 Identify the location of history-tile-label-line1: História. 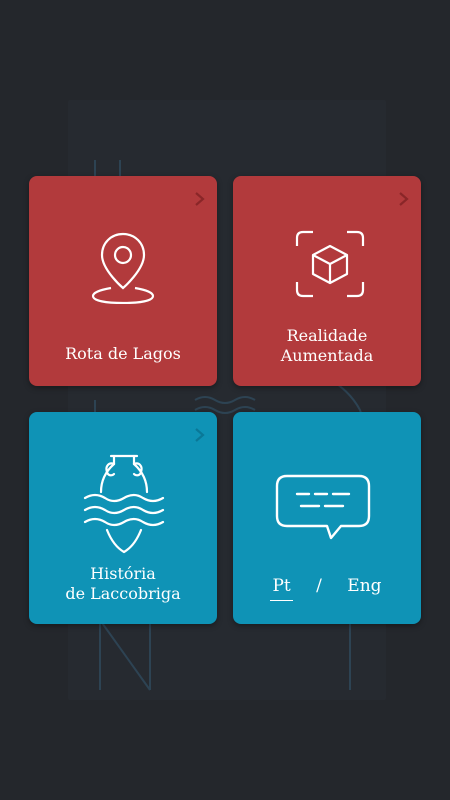
(123, 573).